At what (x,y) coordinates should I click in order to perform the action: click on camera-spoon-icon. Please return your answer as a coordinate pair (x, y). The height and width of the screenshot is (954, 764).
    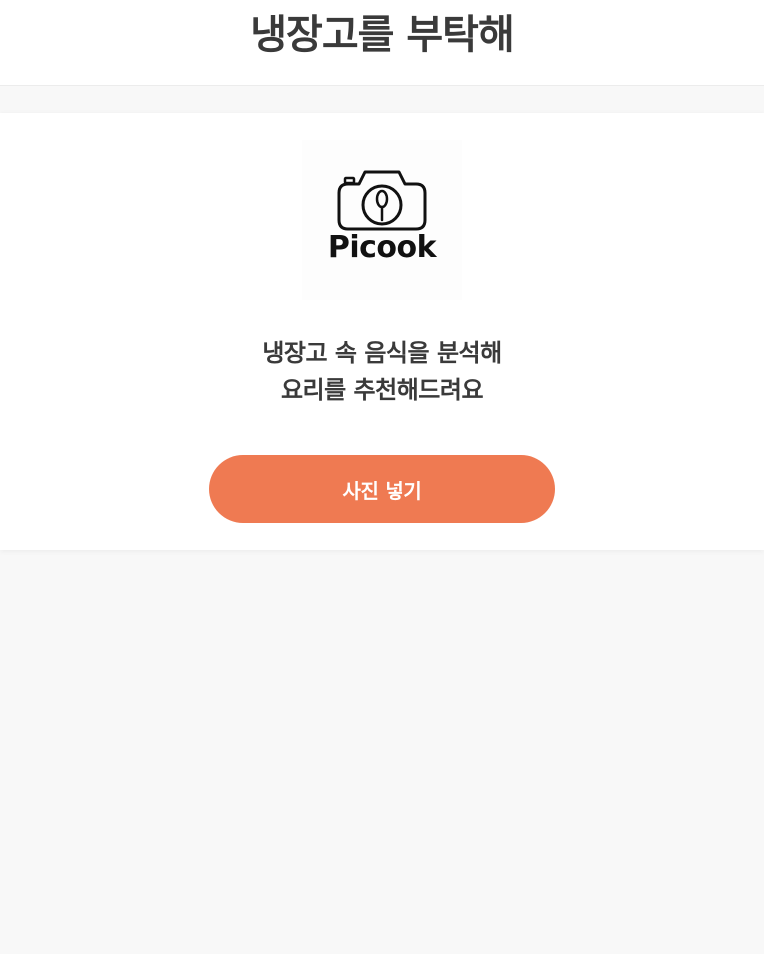
    Looking at the image, I should click on (382, 200).